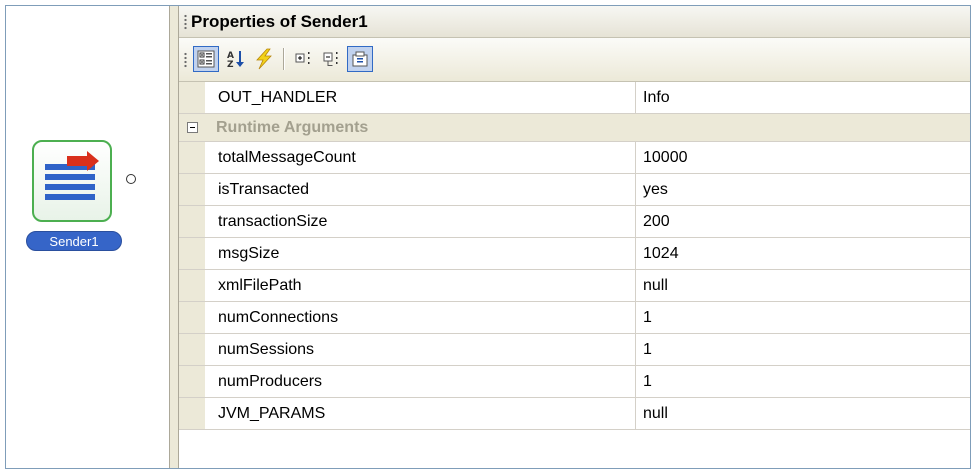  I want to click on panel-title: Properties of Sender1, so click(279, 21).